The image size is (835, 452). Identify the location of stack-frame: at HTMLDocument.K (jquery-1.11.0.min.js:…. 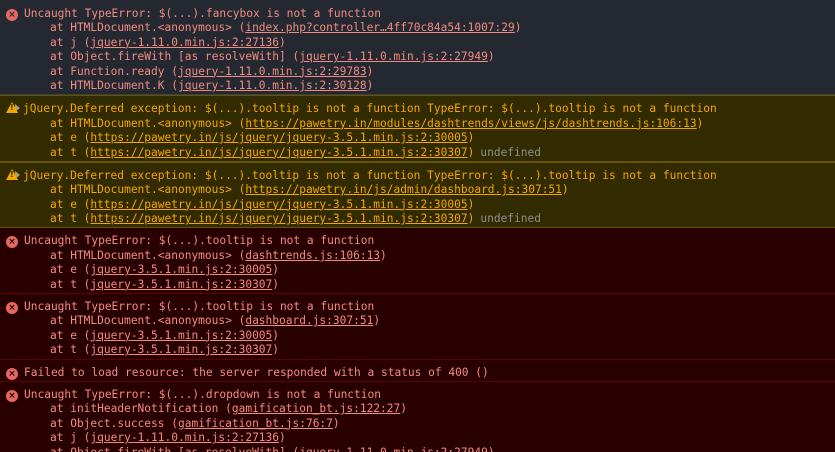
(429, 86).